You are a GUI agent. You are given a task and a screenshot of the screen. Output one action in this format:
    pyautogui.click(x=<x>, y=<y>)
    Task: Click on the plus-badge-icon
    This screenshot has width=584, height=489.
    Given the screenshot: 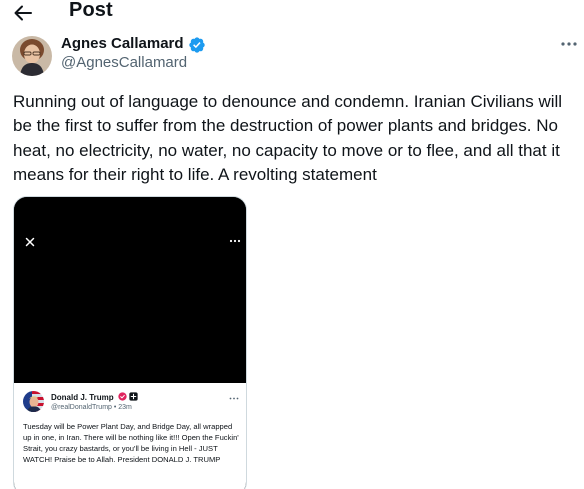 What is the action you would take?
    pyautogui.click(x=133, y=396)
    